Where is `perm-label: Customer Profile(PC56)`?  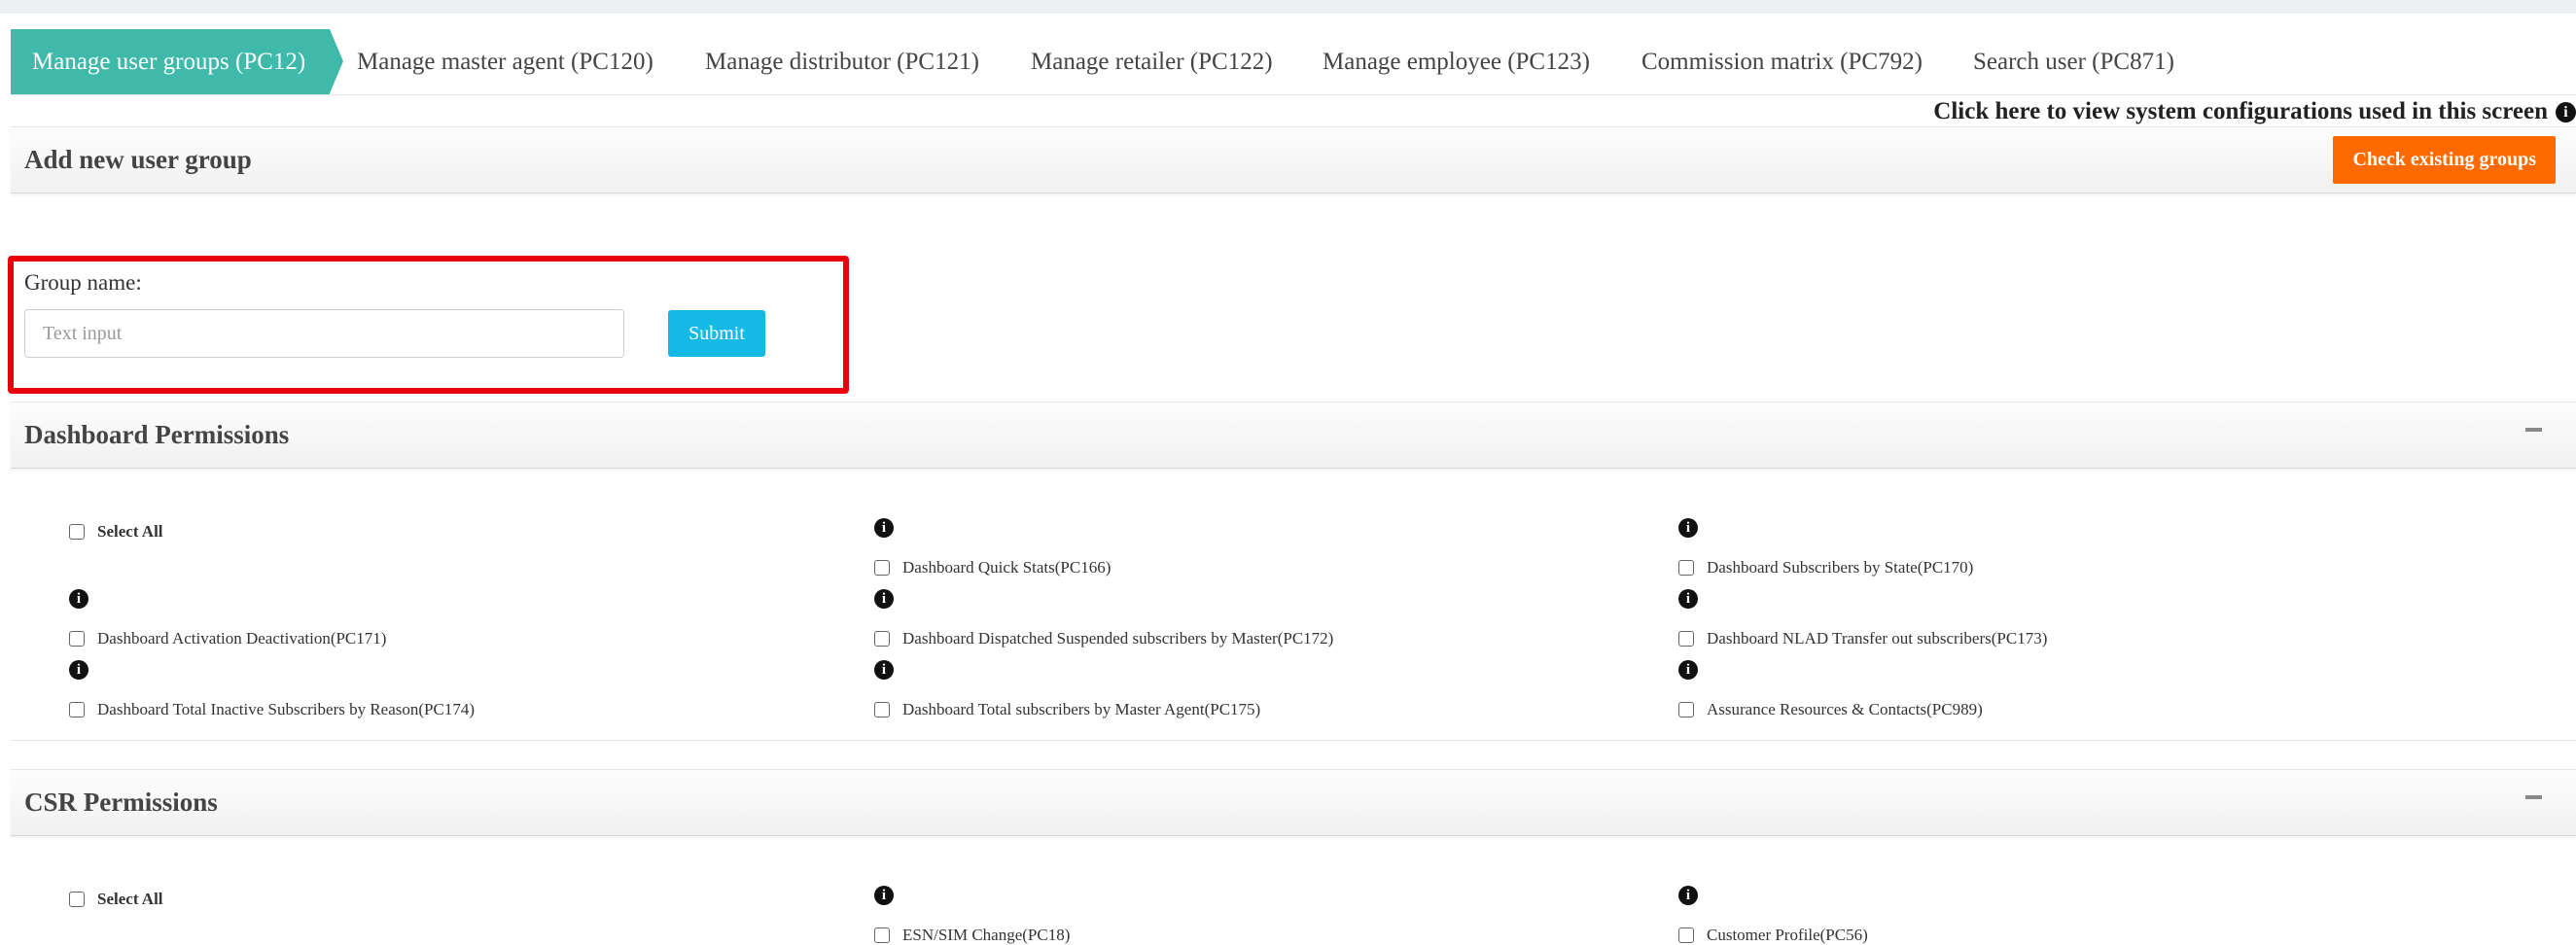 perm-label: Customer Profile(PC56) is located at coordinates (1787, 935).